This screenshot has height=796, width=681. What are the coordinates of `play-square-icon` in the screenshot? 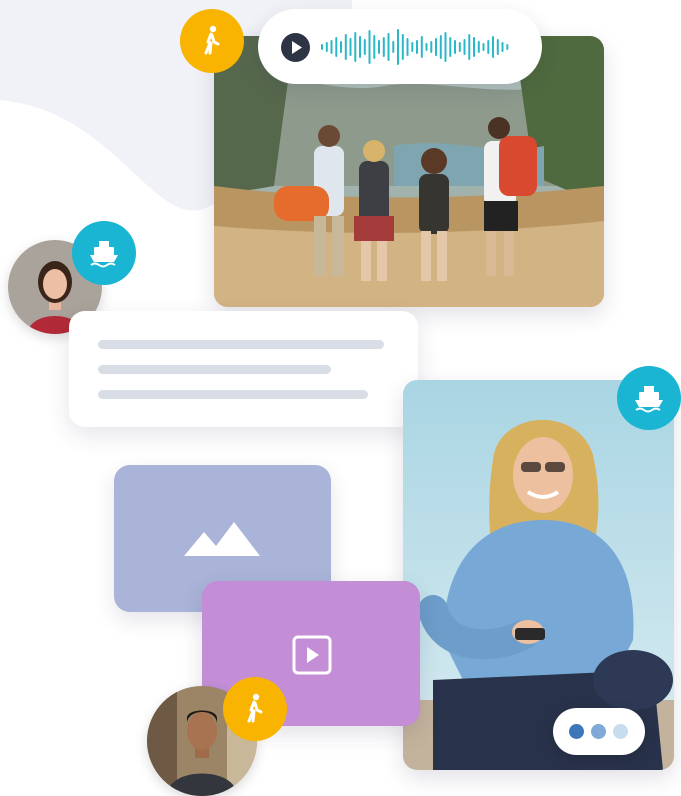 It's located at (312, 655).